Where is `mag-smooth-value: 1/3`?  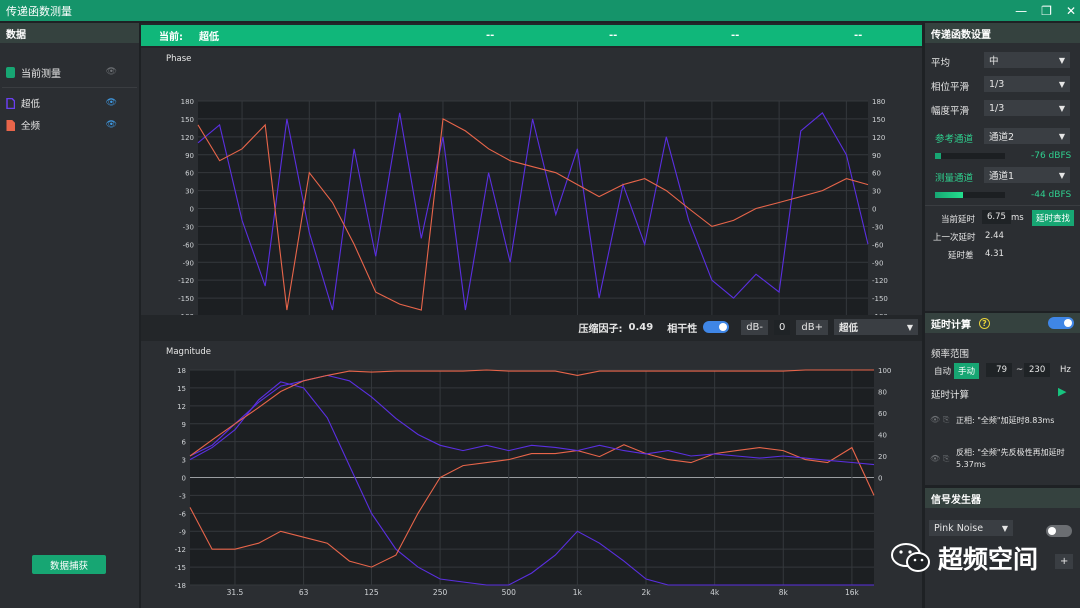
mag-smooth-value: 1/3 is located at coordinates (997, 108).